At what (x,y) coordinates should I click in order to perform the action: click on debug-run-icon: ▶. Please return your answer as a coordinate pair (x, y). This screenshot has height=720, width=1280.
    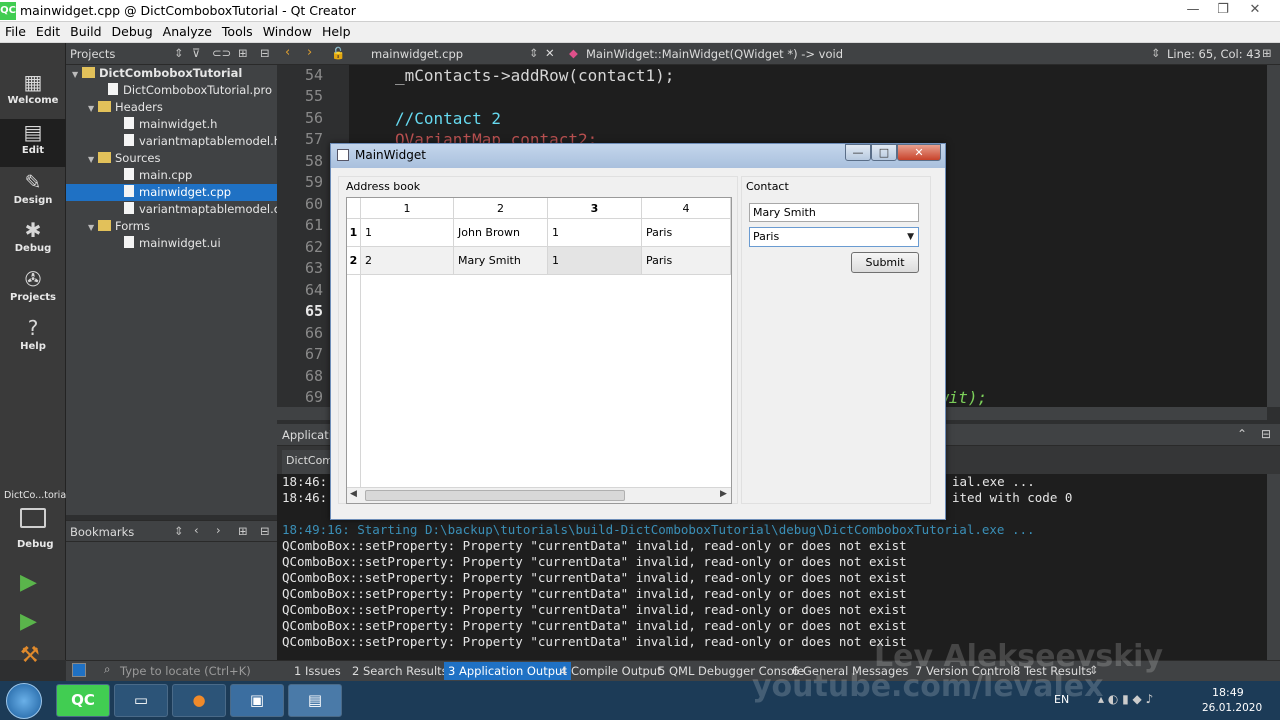
    Looking at the image, I should click on (28, 621).